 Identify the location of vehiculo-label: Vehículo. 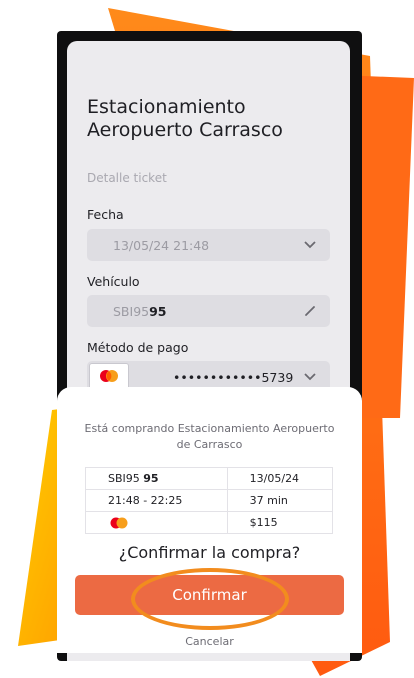
(113, 281).